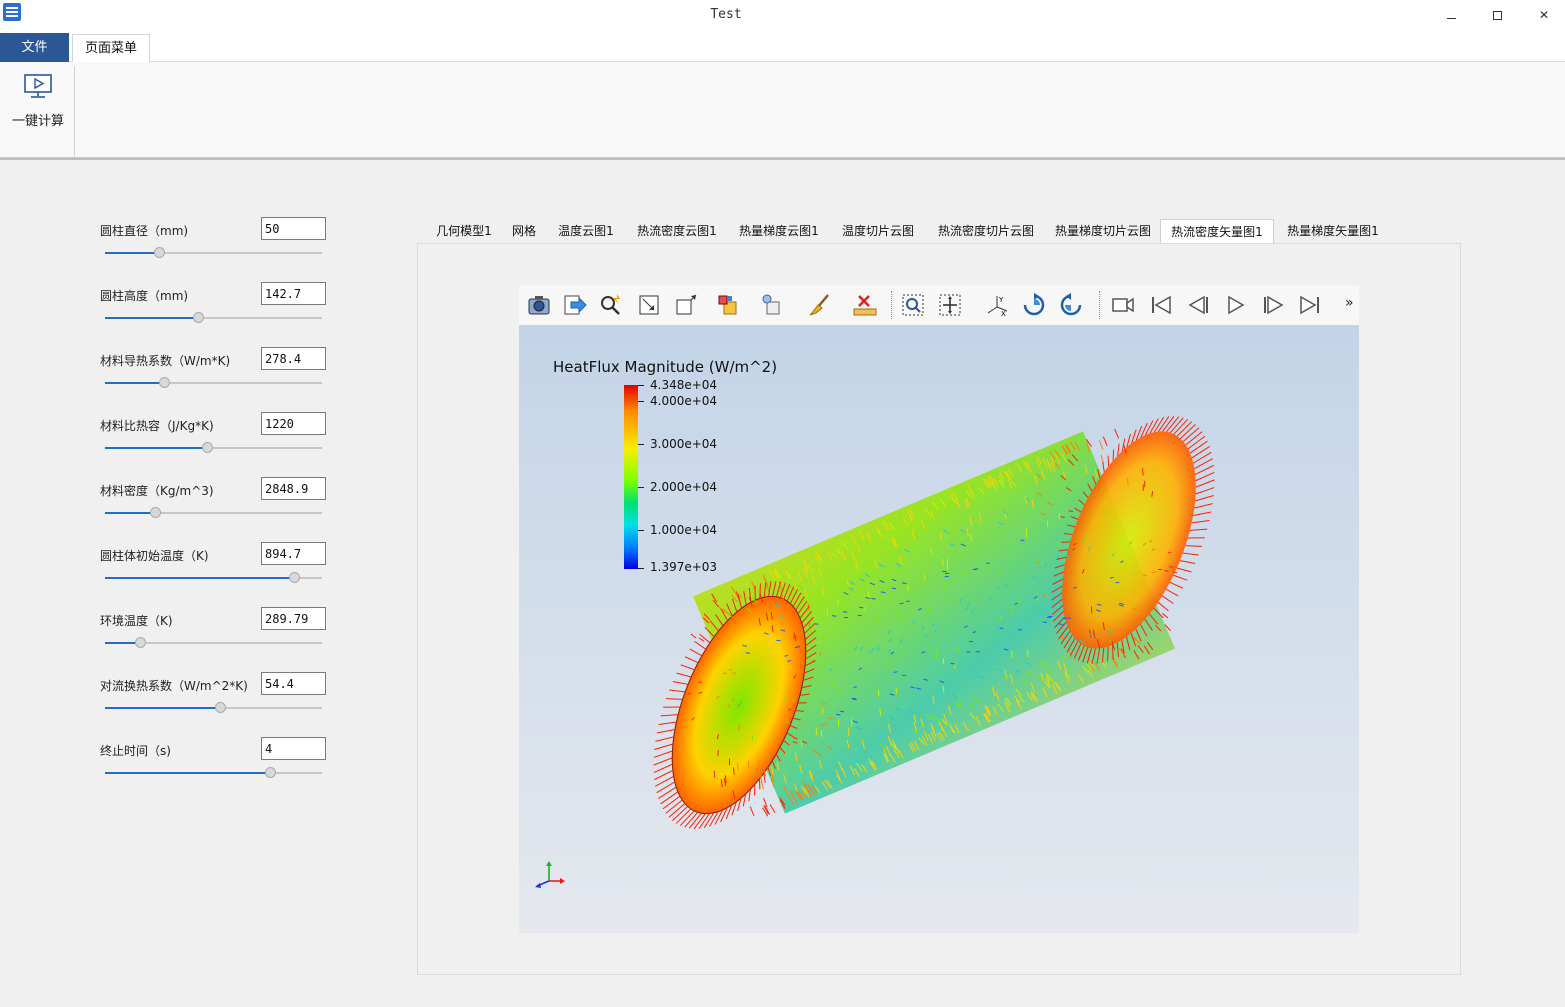  I want to click on file-menu-tab: 文件, so click(34, 47).